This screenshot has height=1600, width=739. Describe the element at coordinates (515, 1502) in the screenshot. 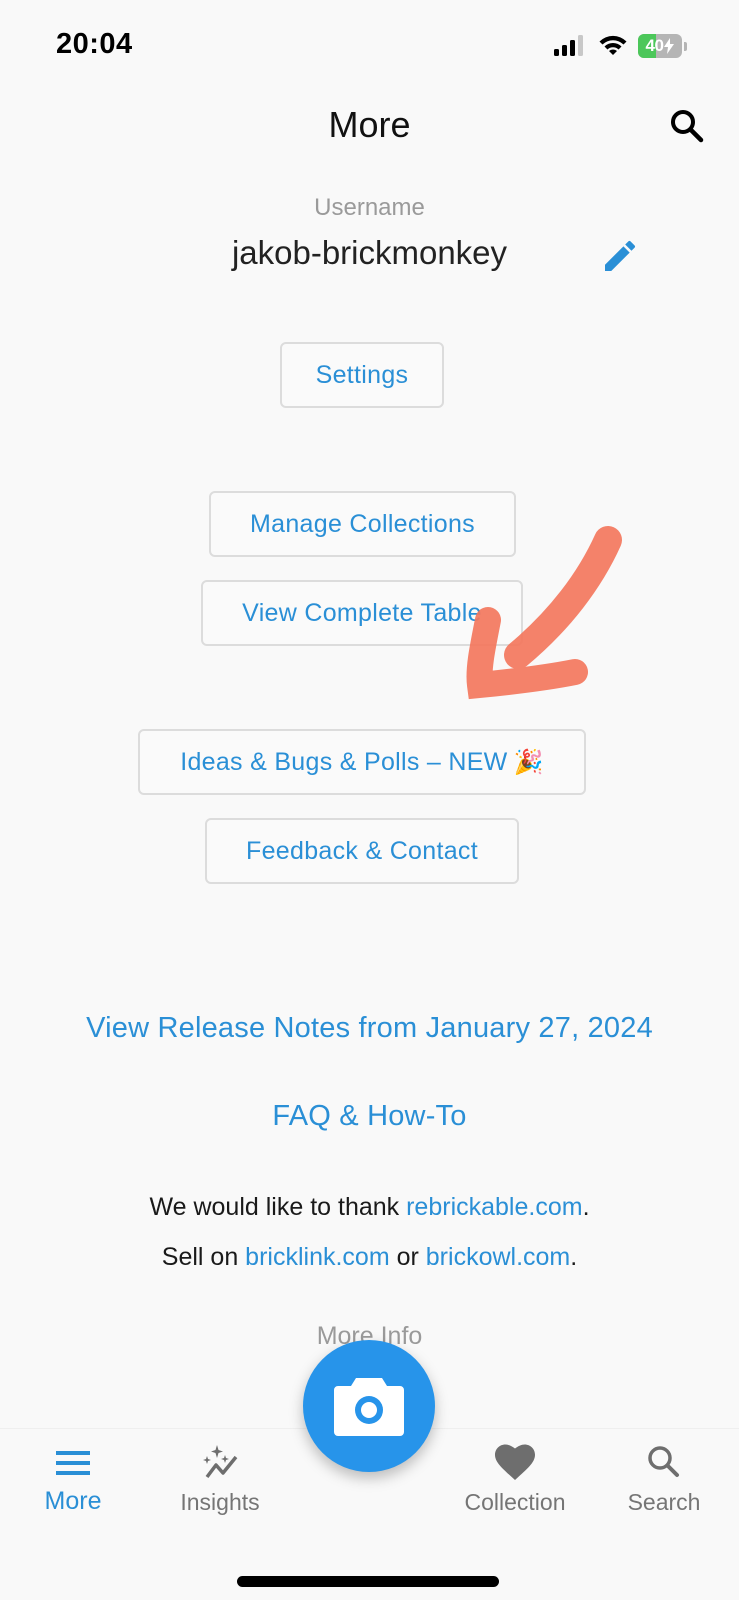

I see `tab-collection-label: Collection` at that location.